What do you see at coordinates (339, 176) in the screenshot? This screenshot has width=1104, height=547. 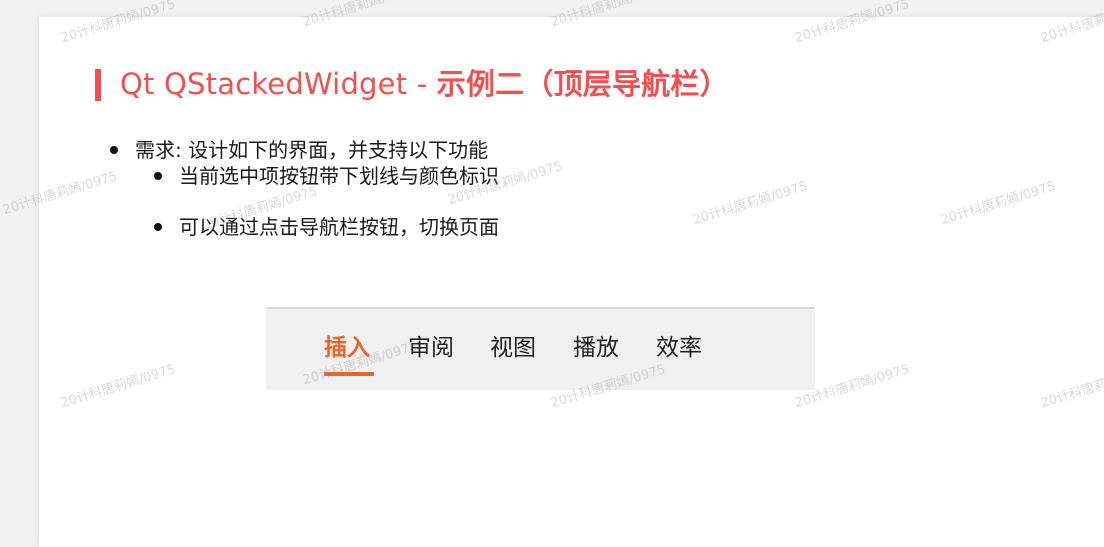 I see `bullet-text: 当前选中项按钮带下划线与颜色标识` at bounding box center [339, 176].